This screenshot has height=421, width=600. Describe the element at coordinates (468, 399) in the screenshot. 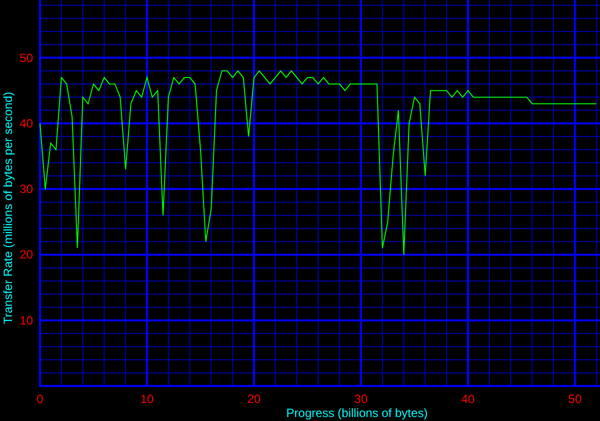

I see `x-tick-label: 40` at that location.